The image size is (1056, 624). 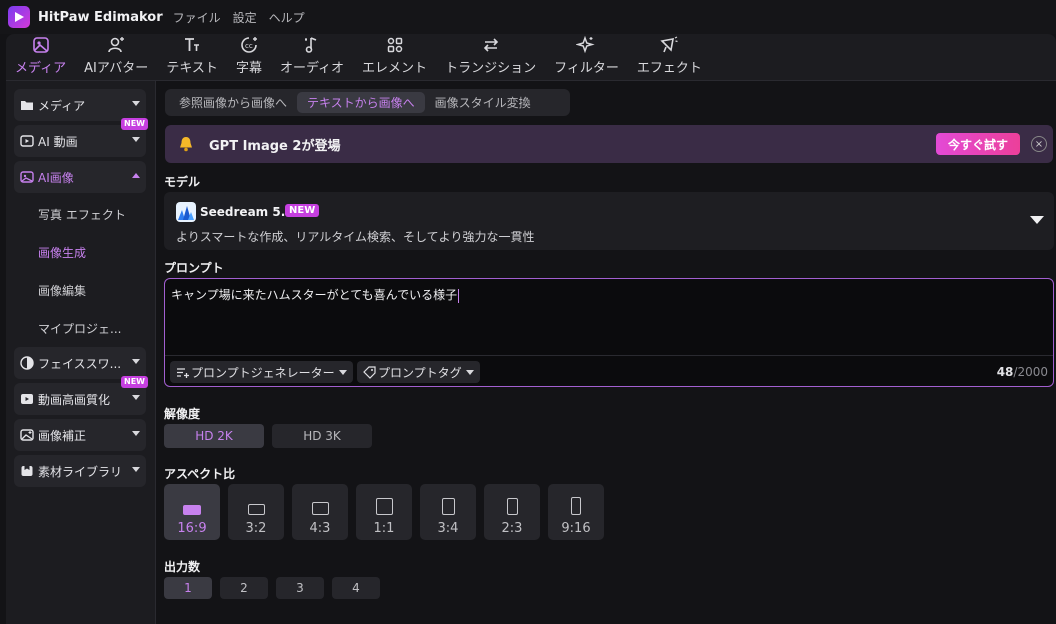 What do you see at coordinates (322, 436) in the screenshot?
I see `resolution-hd-3k: HD 3K` at bounding box center [322, 436].